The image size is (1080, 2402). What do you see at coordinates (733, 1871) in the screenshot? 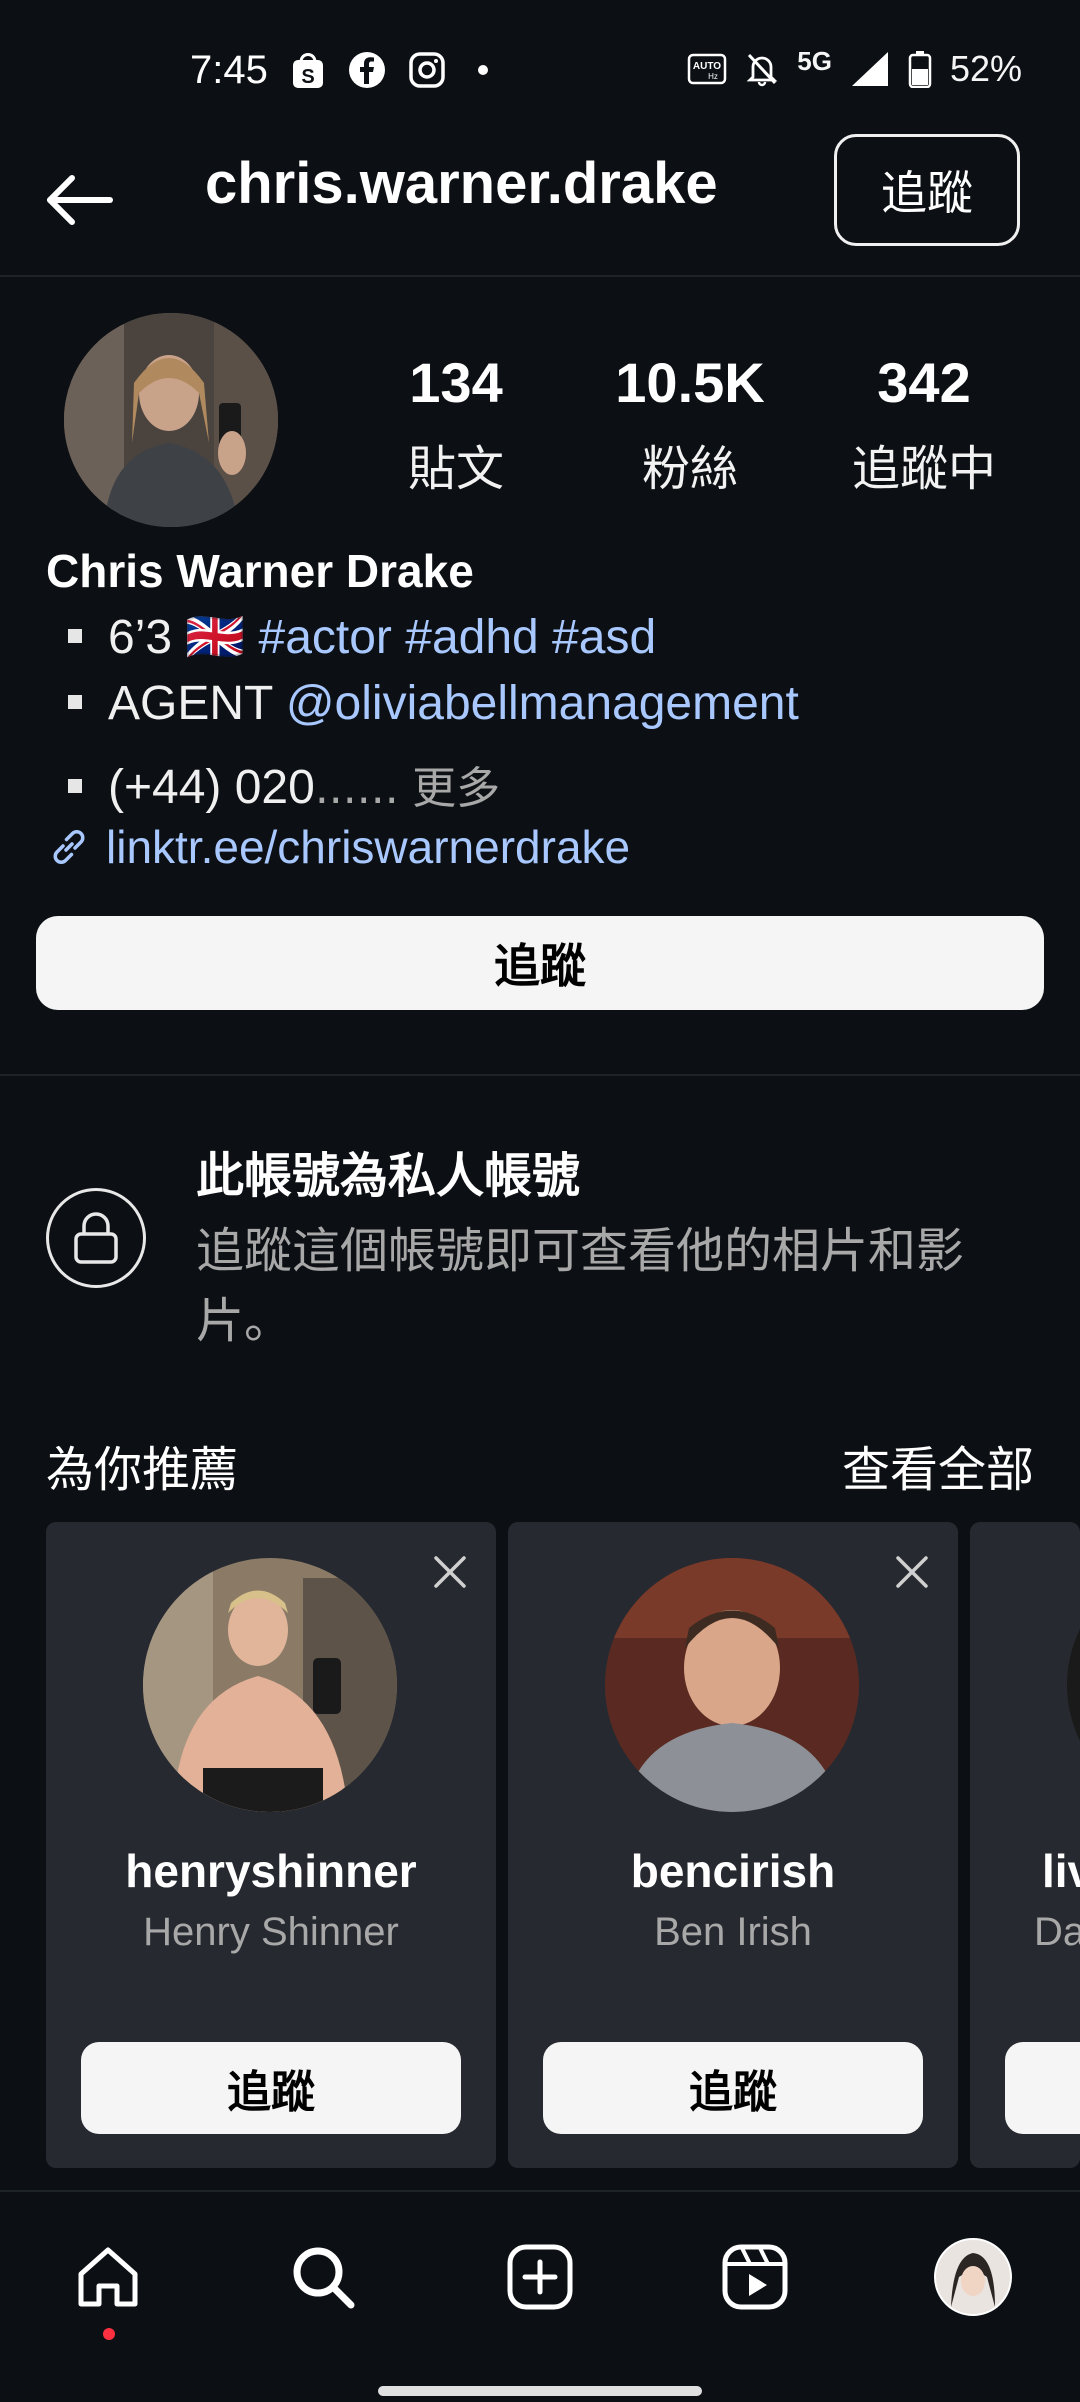
I see `suggestion-username: bencirish` at bounding box center [733, 1871].